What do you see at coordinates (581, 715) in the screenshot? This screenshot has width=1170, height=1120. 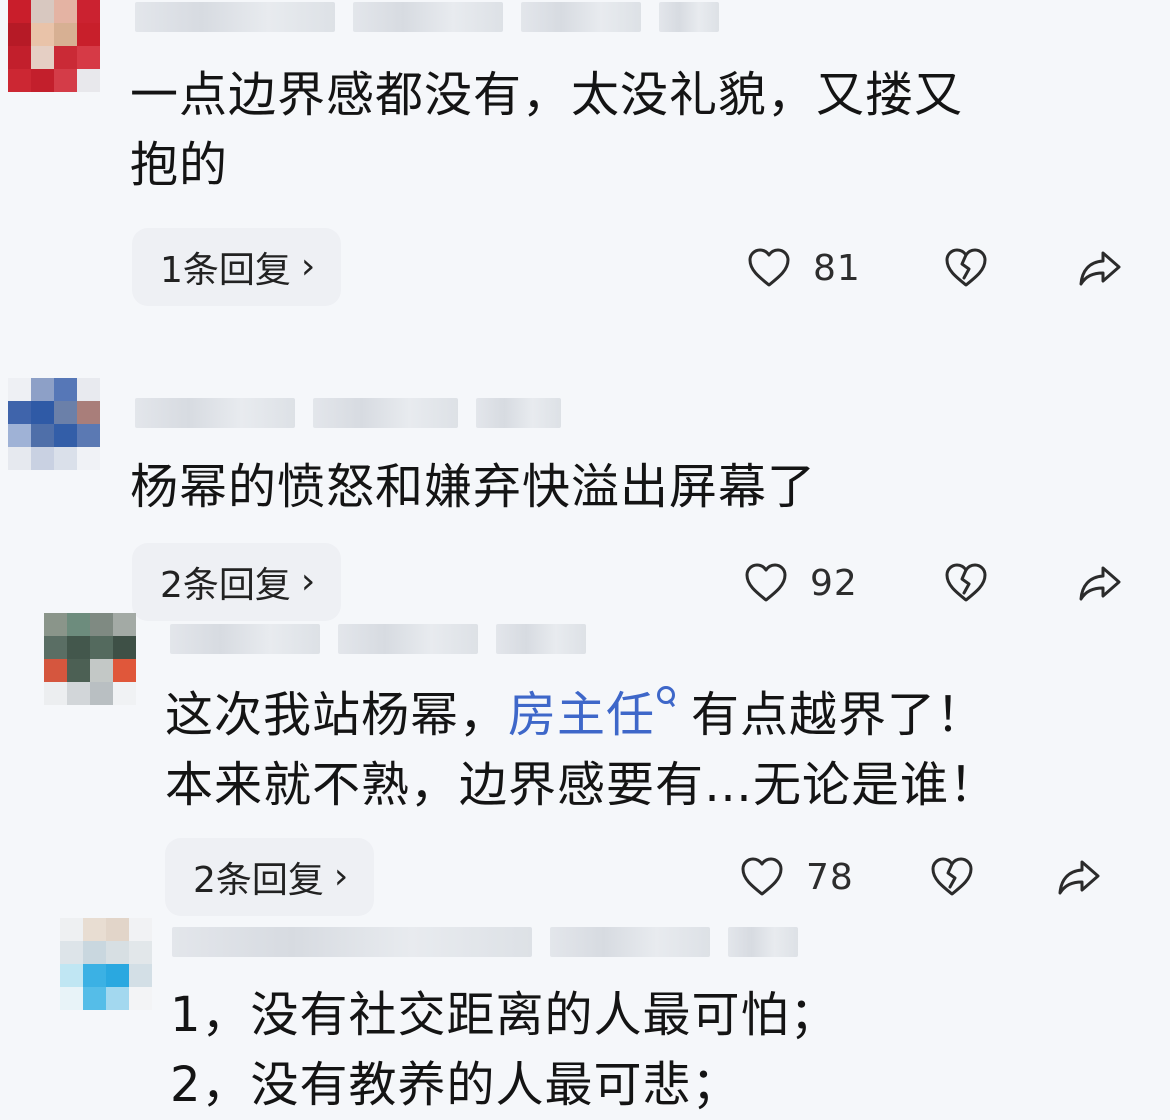 I see `search-link: 房主任` at bounding box center [581, 715].